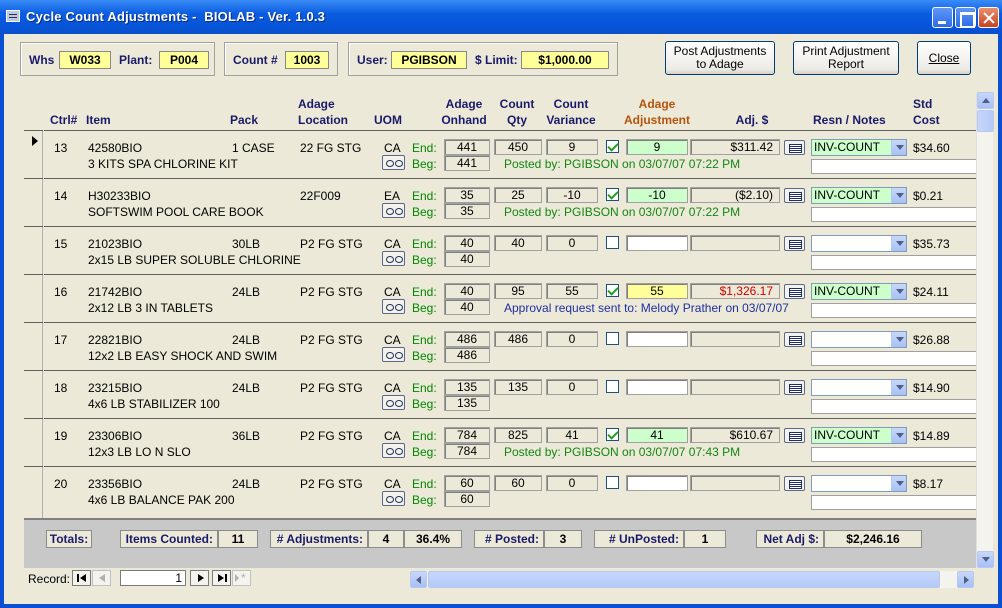 This screenshot has height=608, width=1002. Describe the element at coordinates (150, 308) in the screenshot. I see `item-description: 2x12 LB 3 IN TABLETS` at that location.